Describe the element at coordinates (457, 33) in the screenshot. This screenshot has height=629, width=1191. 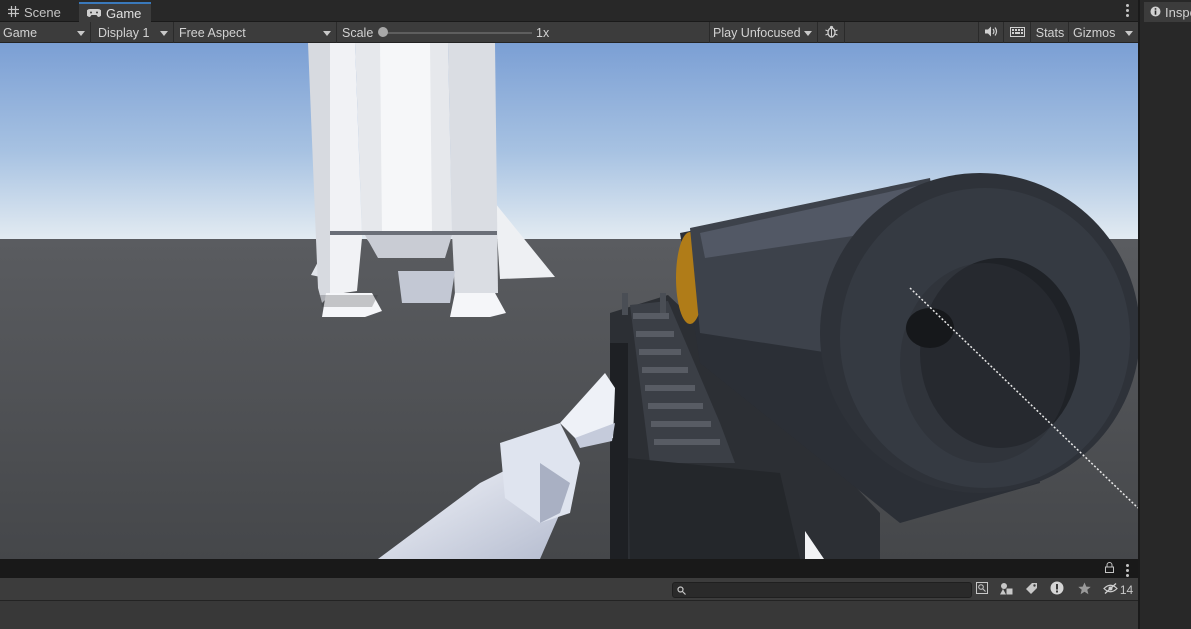
I see `scale-slider-track` at that location.